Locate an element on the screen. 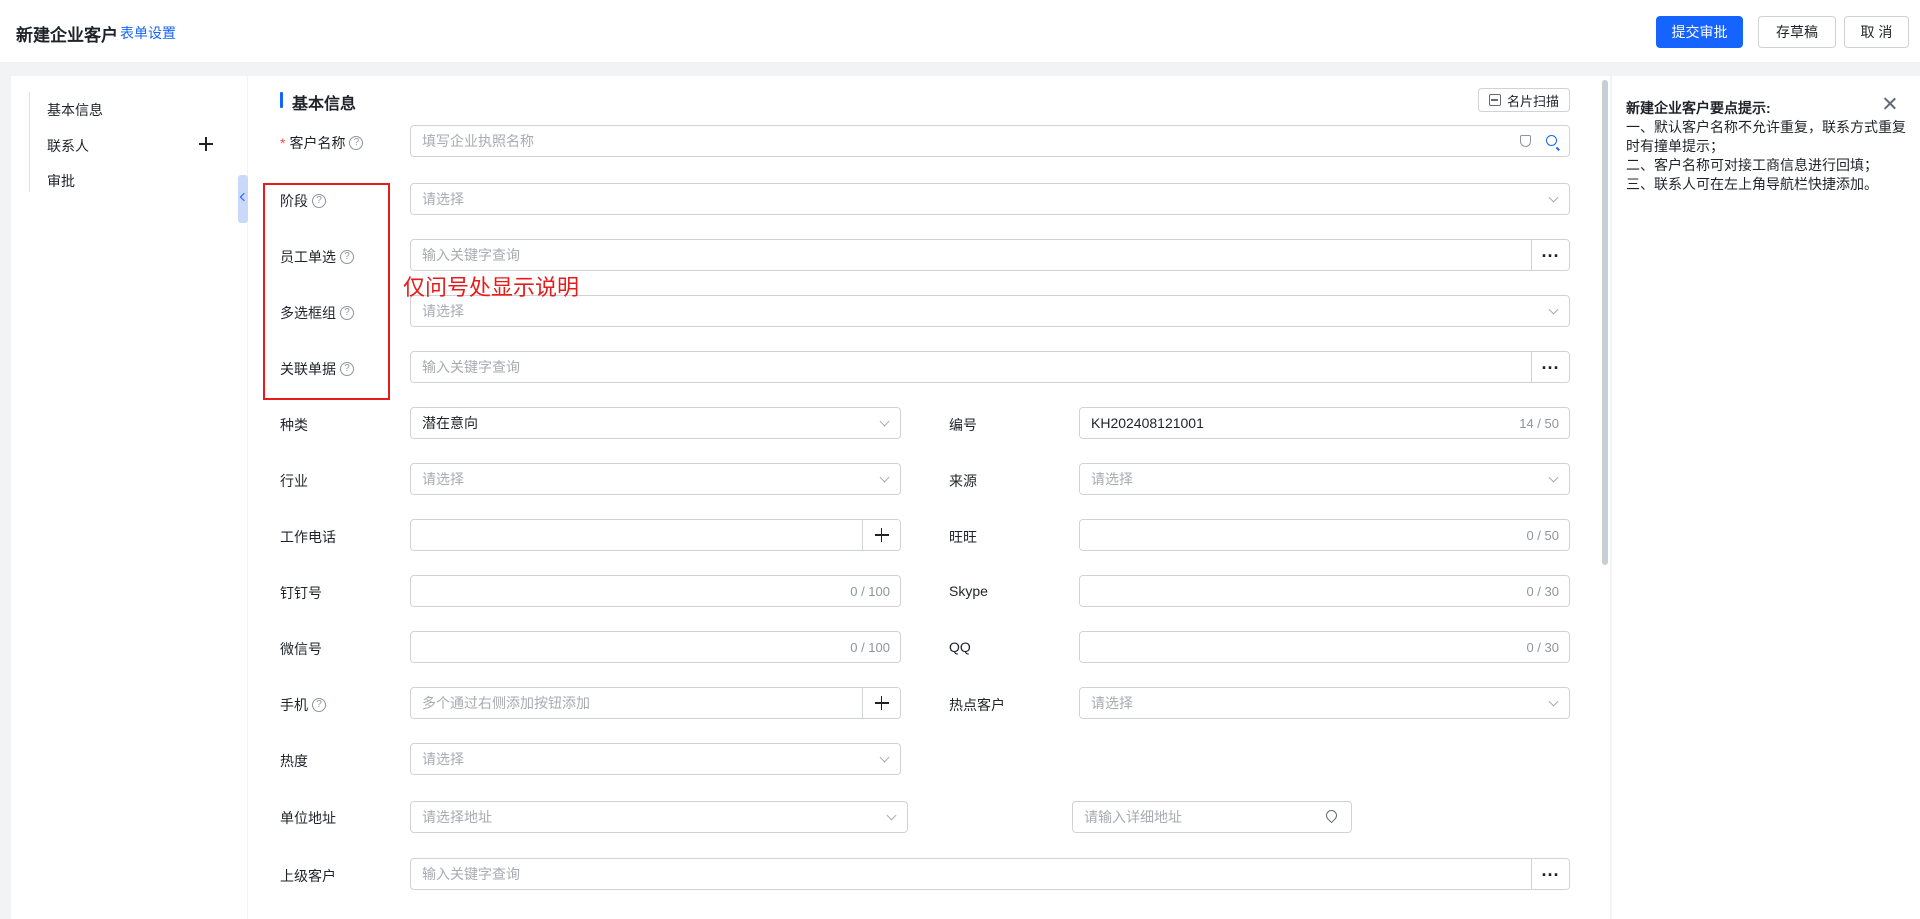 This screenshot has width=1920, height=919. dingding-label-text: 钉钉号 is located at coordinates (301, 593).